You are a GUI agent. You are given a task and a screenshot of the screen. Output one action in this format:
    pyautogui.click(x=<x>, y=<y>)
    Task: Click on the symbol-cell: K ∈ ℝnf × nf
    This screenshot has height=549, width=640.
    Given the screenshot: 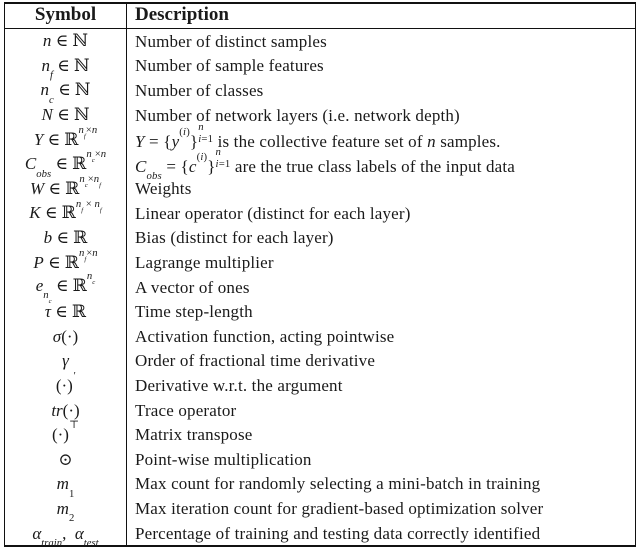 What is the action you would take?
    pyautogui.click(x=65, y=212)
    